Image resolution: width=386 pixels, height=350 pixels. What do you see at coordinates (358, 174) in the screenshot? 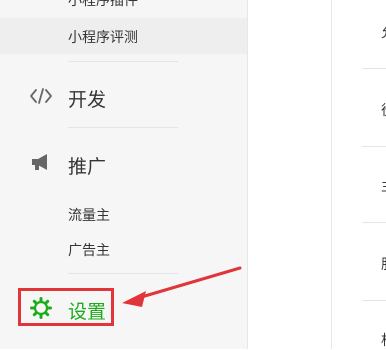
I see `right-panel` at bounding box center [358, 174].